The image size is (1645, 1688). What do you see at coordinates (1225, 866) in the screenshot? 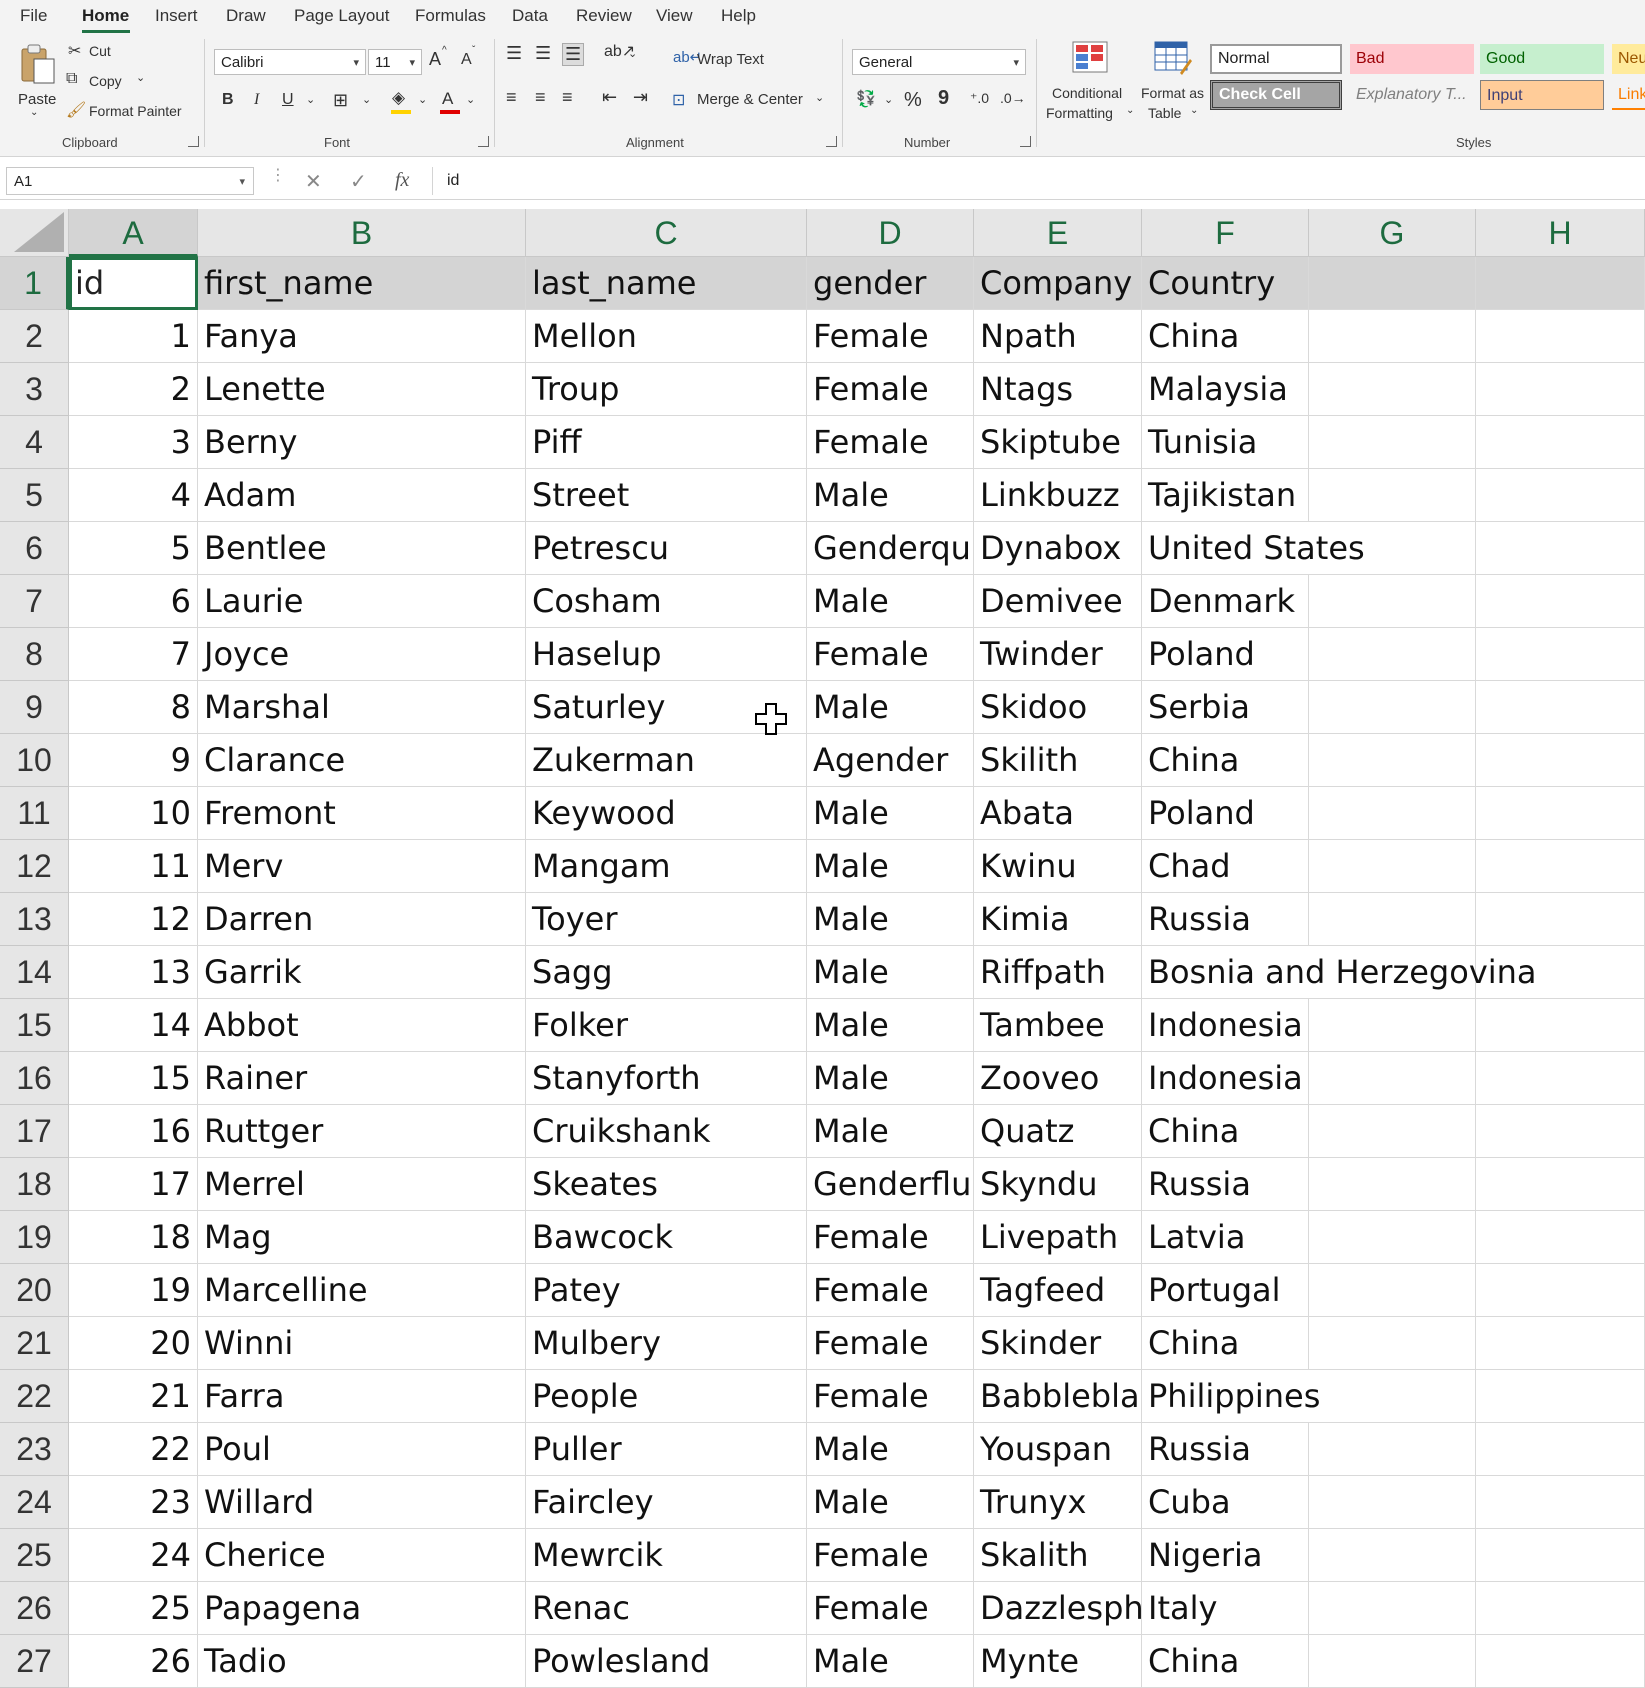
I see `country-cell: Chad` at bounding box center [1225, 866].